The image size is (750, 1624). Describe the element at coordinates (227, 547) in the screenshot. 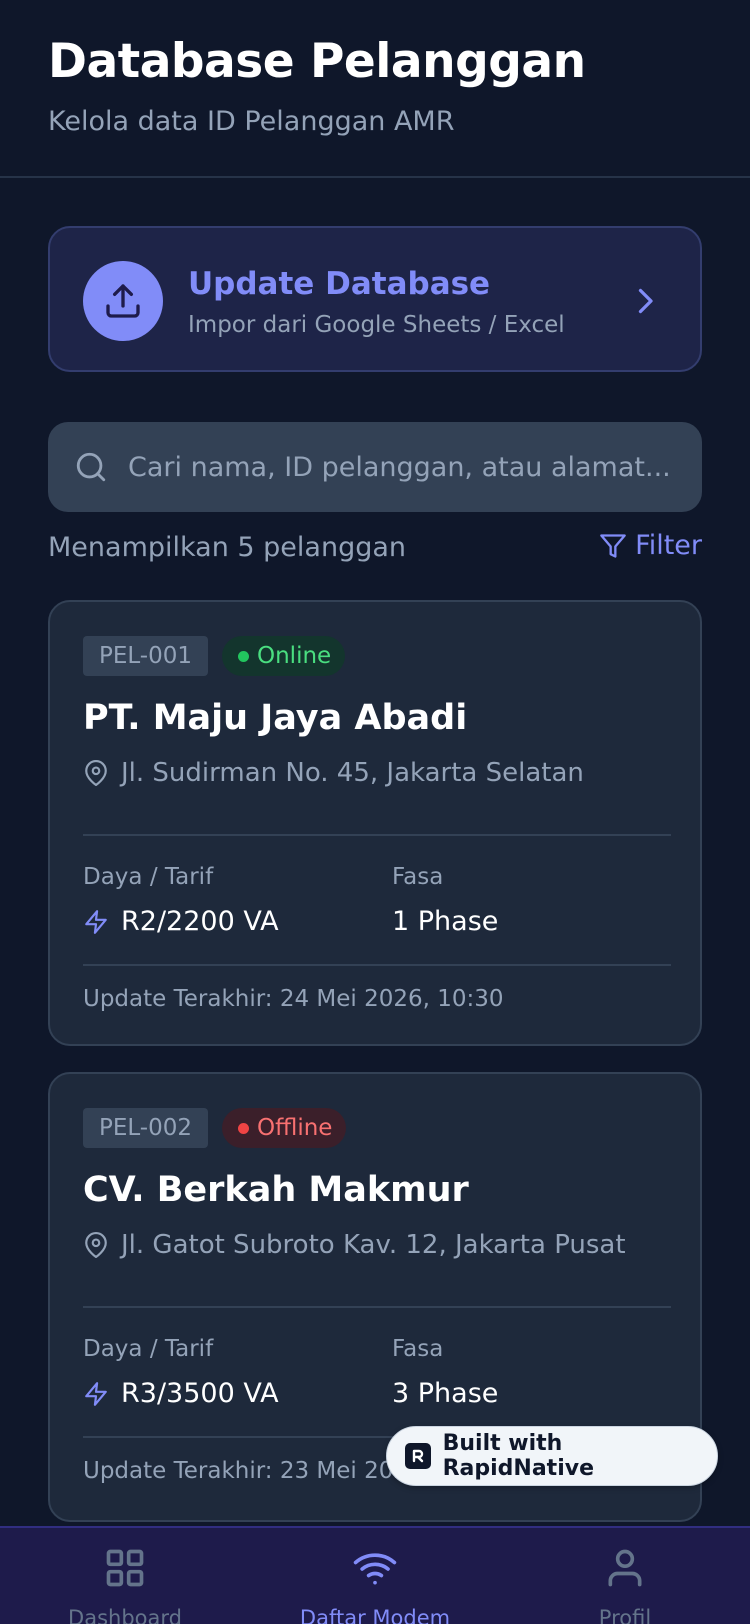

I see `result-count: Menampilkan 5 pelanggan` at that location.